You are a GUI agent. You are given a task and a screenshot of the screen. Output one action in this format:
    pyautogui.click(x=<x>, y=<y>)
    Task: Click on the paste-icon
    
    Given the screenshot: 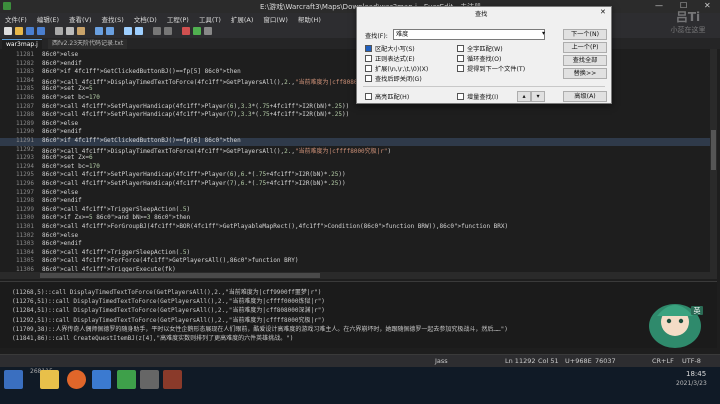 What is the action you would take?
    pyautogui.click(x=81, y=31)
    